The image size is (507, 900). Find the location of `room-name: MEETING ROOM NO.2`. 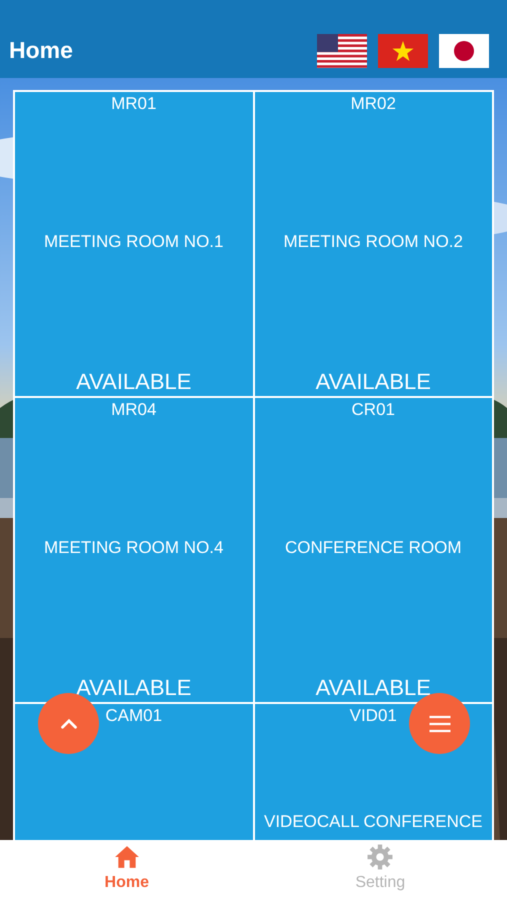

room-name: MEETING ROOM NO.2 is located at coordinates (373, 241).